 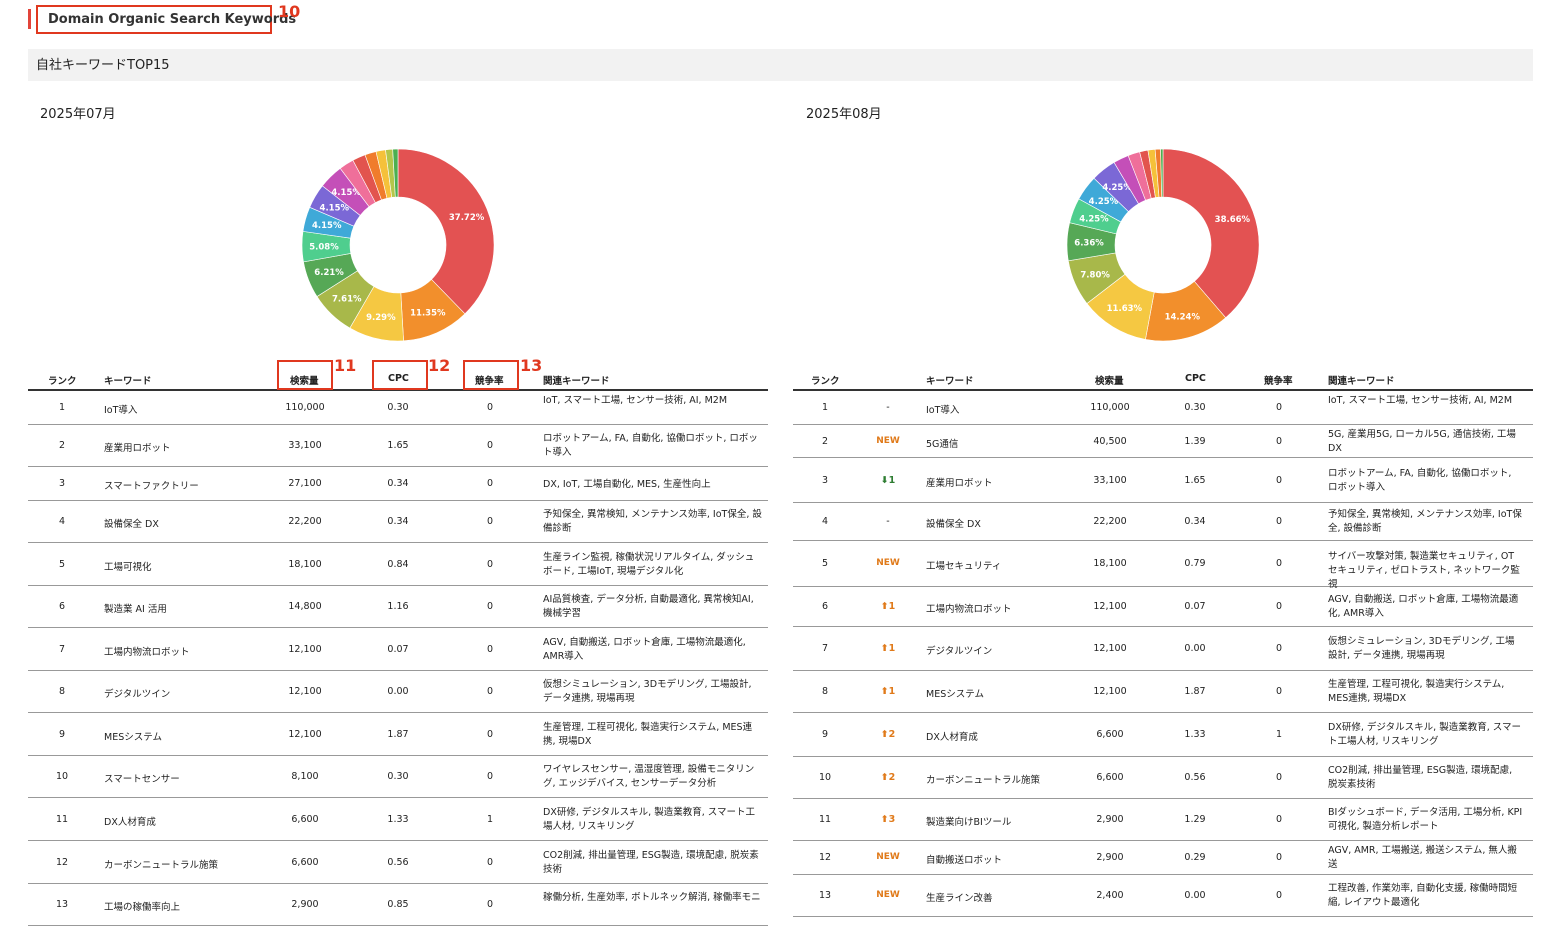 I want to click on cell-rank-change: ⬆1, so click(x=888, y=606).